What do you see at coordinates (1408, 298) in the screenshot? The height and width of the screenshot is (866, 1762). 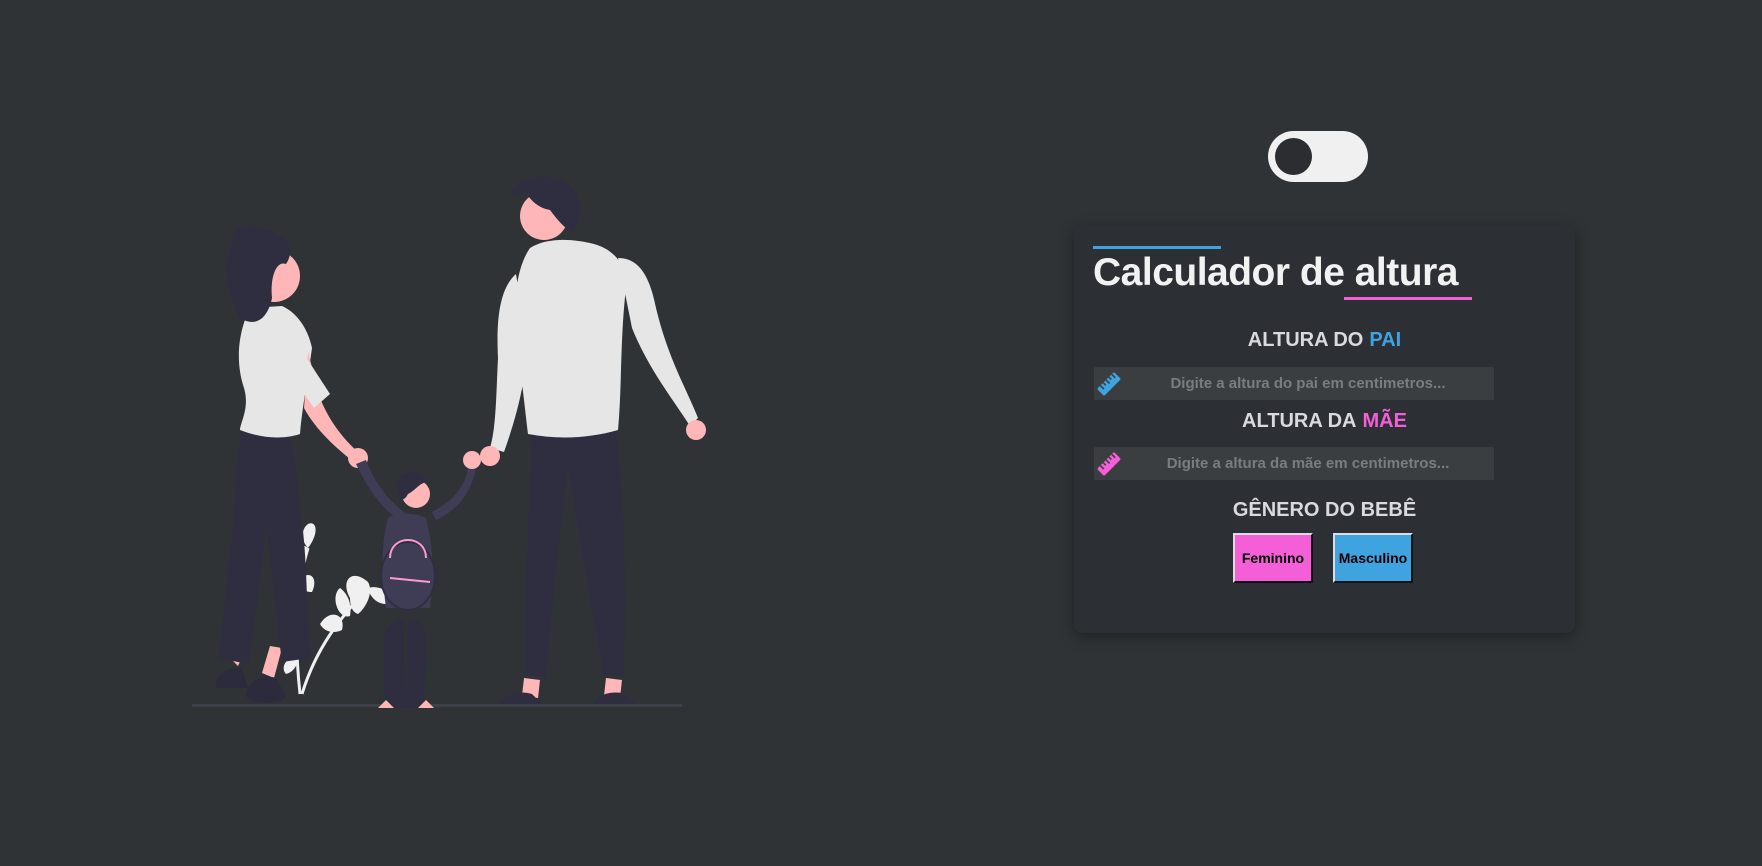 I see `title-accent-line-bottom` at bounding box center [1408, 298].